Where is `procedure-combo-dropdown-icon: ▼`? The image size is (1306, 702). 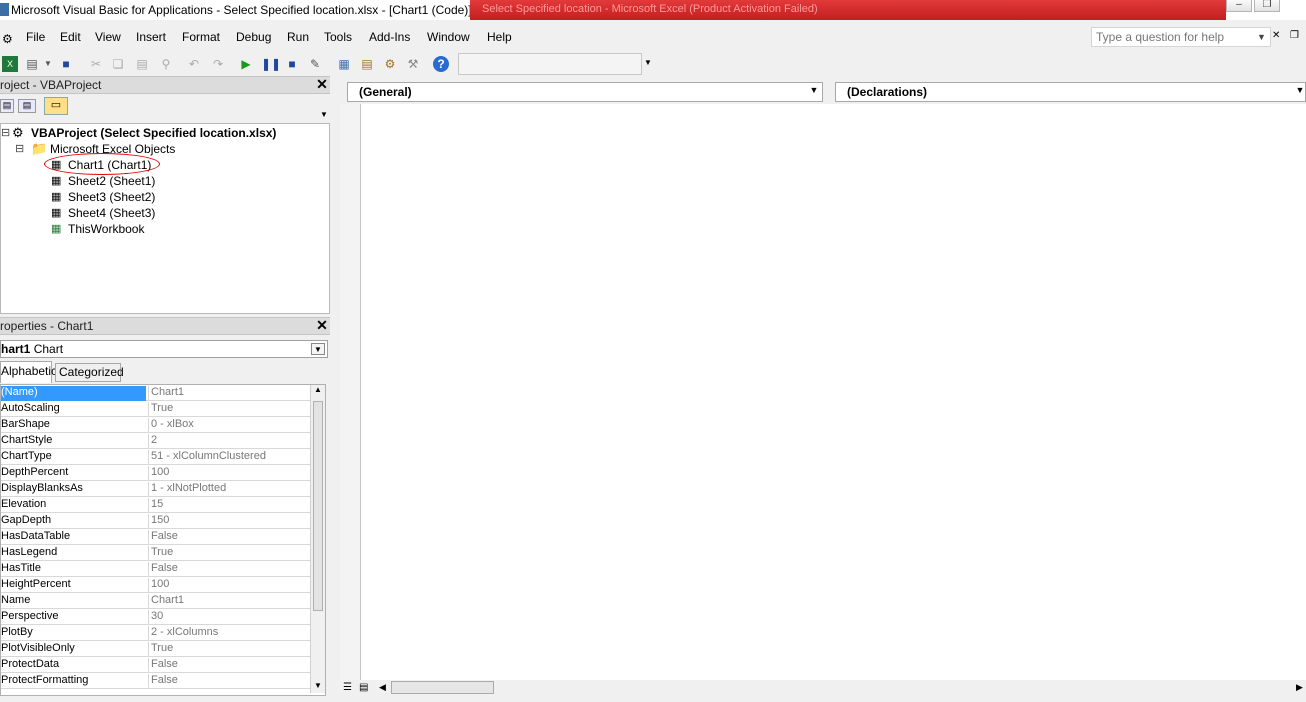
procedure-combo-dropdown-icon: ▼ is located at coordinates (1299, 90).